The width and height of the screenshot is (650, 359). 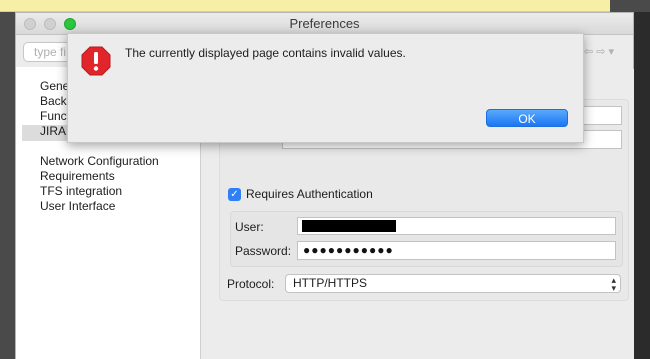 What do you see at coordinates (53, 131) in the screenshot?
I see `sidebar-item-jira: JIRA` at bounding box center [53, 131].